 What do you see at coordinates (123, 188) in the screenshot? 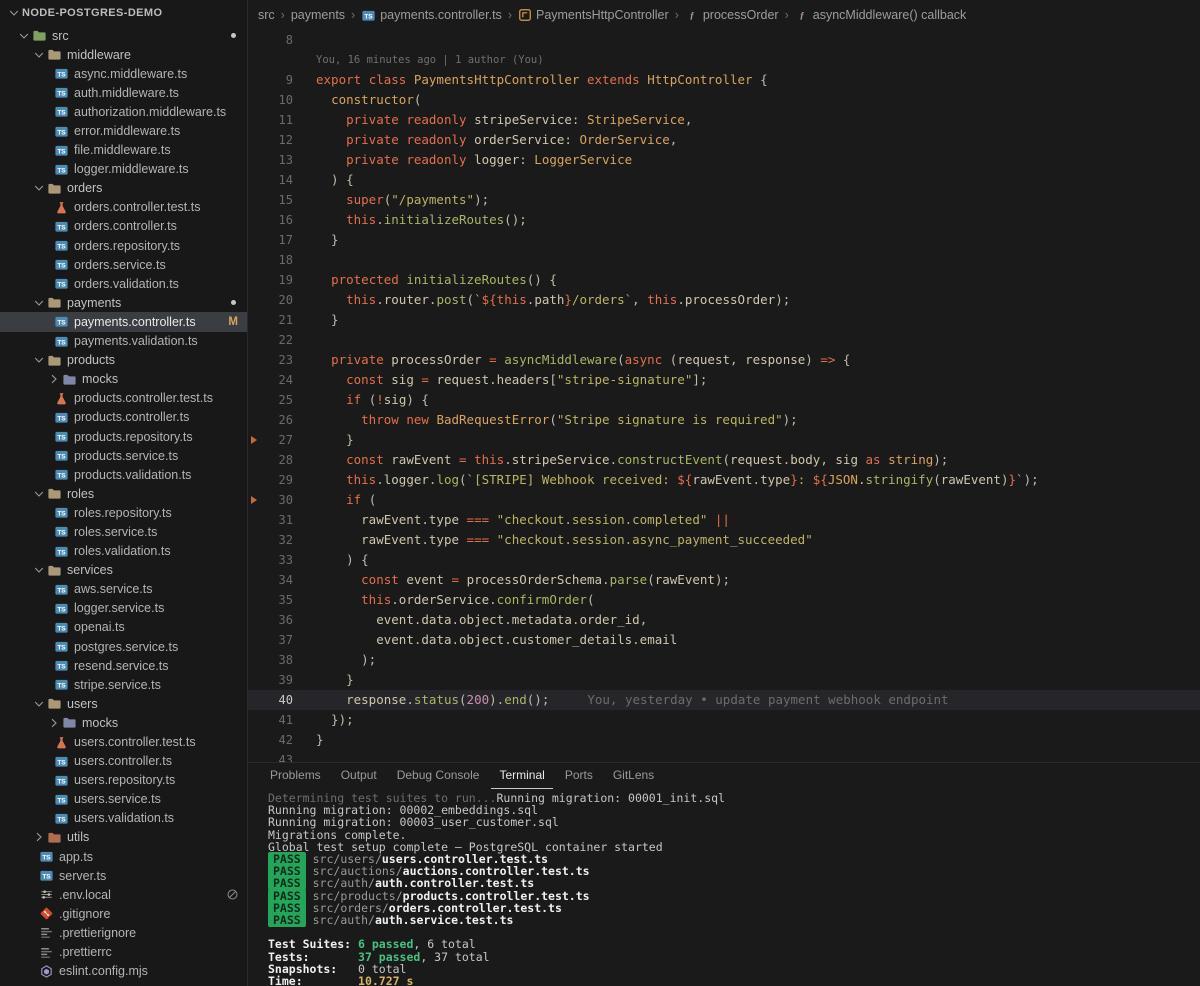
I see `tree-folder-orders: orders` at bounding box center [123, 188].